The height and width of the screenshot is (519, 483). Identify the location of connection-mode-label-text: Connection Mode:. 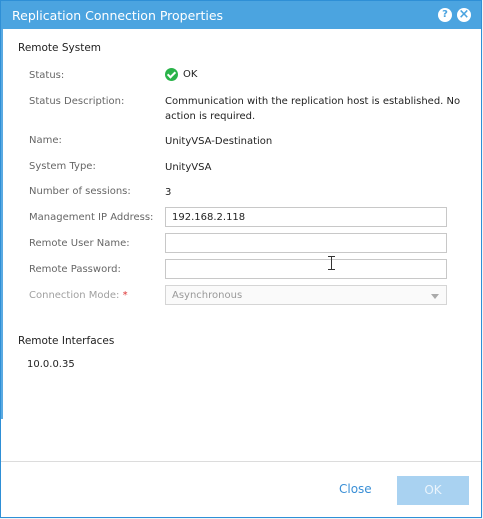
(74, 295).